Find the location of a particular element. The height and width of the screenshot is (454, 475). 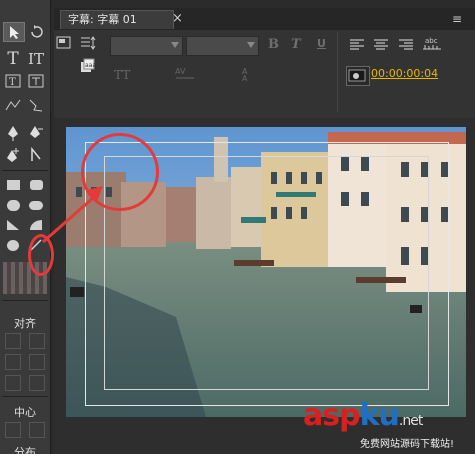

svg-text: AV is located at coordinates (180, 71).